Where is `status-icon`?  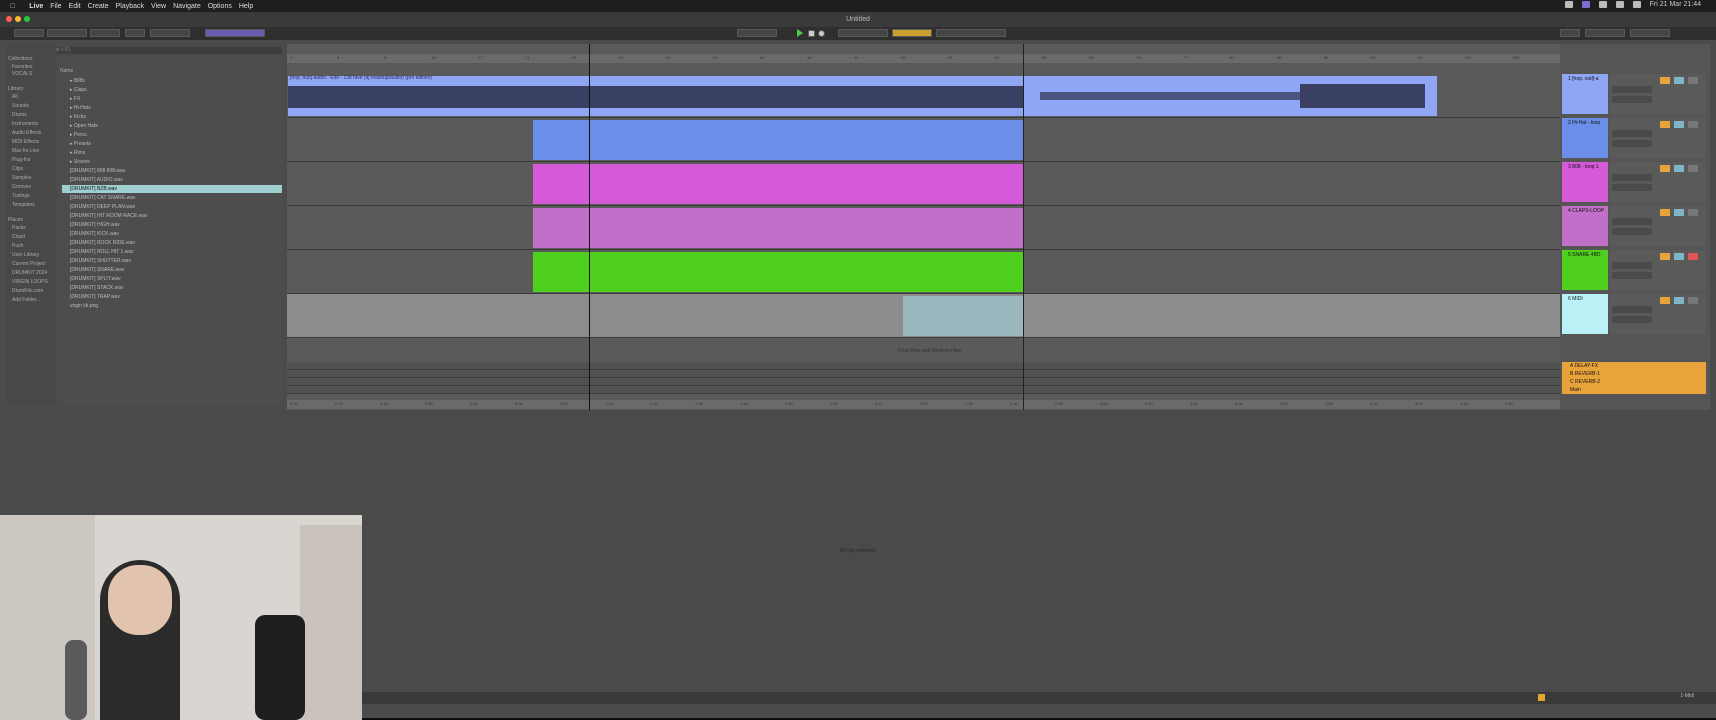 status-icon is located at coordinates (1585, 4).